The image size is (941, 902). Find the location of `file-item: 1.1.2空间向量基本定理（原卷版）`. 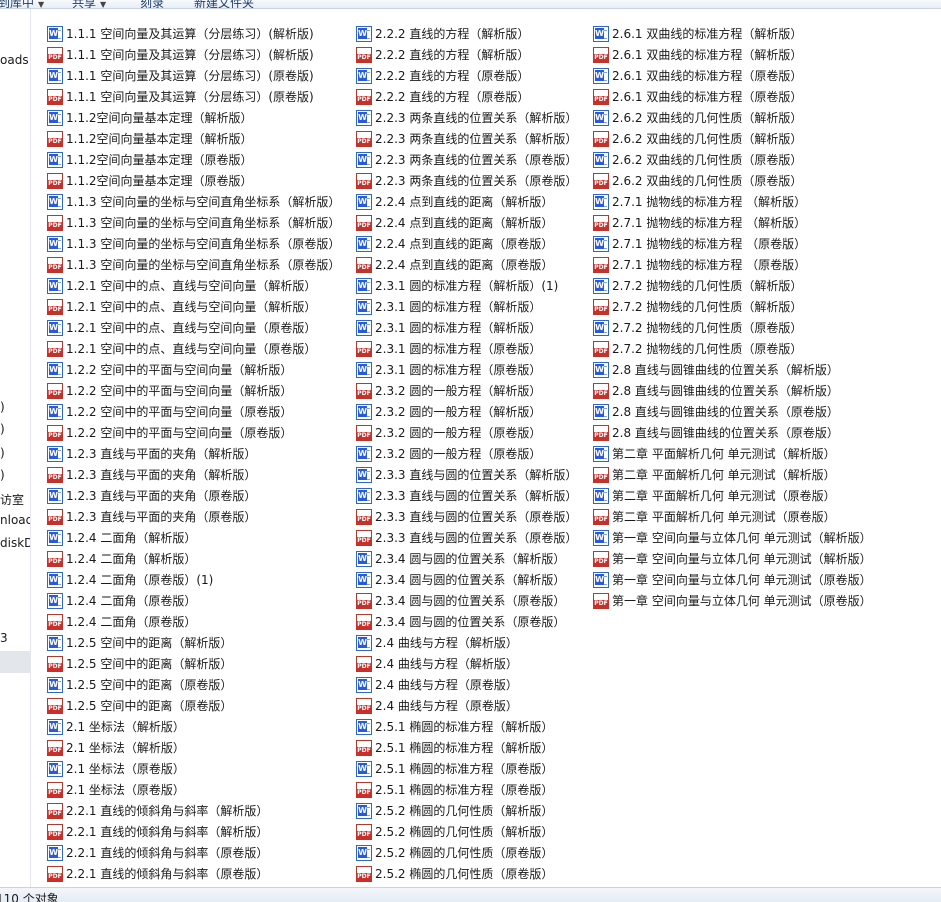

file-item: 1.1.2空间向量基本定理（原卷版） is located at coordinates (150, 159).